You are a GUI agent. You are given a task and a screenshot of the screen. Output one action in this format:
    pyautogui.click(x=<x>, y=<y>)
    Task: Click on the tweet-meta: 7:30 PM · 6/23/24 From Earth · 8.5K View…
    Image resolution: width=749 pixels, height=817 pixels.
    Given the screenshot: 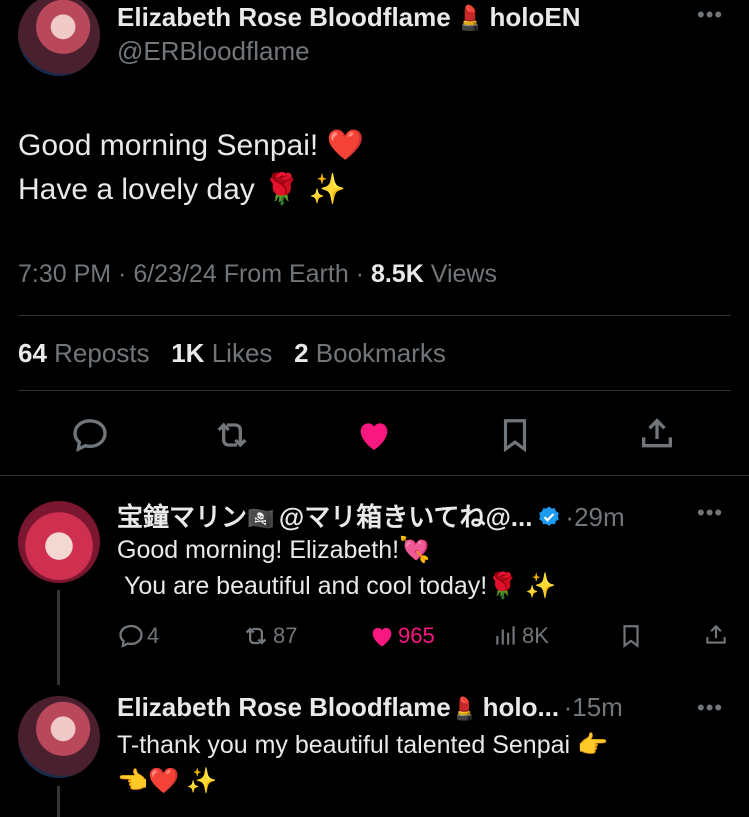 What is the action you would take?
    pyautogui.click(x=257, y=274)
    